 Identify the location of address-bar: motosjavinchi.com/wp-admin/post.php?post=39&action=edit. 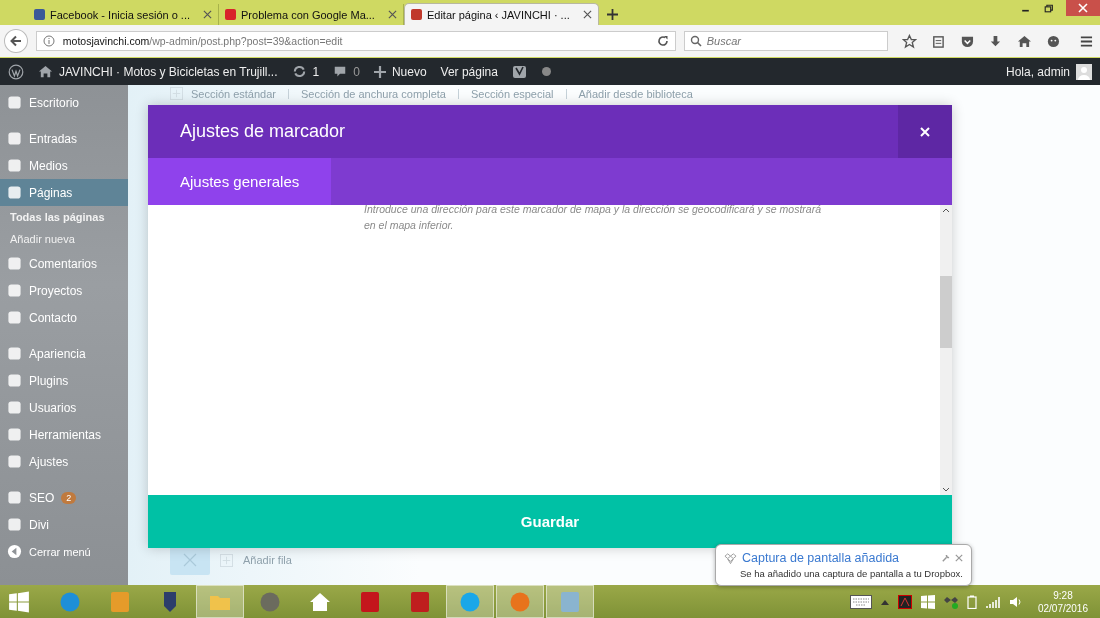
(355, 41).